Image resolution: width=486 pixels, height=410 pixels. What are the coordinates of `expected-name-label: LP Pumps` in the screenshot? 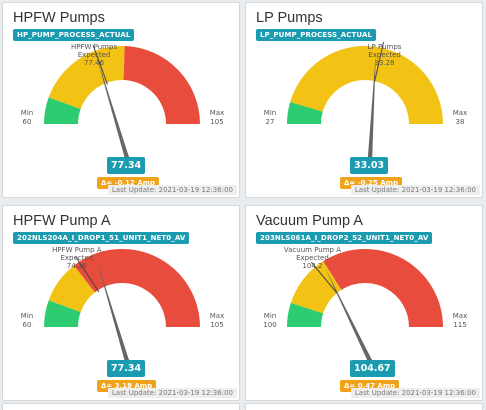 It's located at (385, 47).